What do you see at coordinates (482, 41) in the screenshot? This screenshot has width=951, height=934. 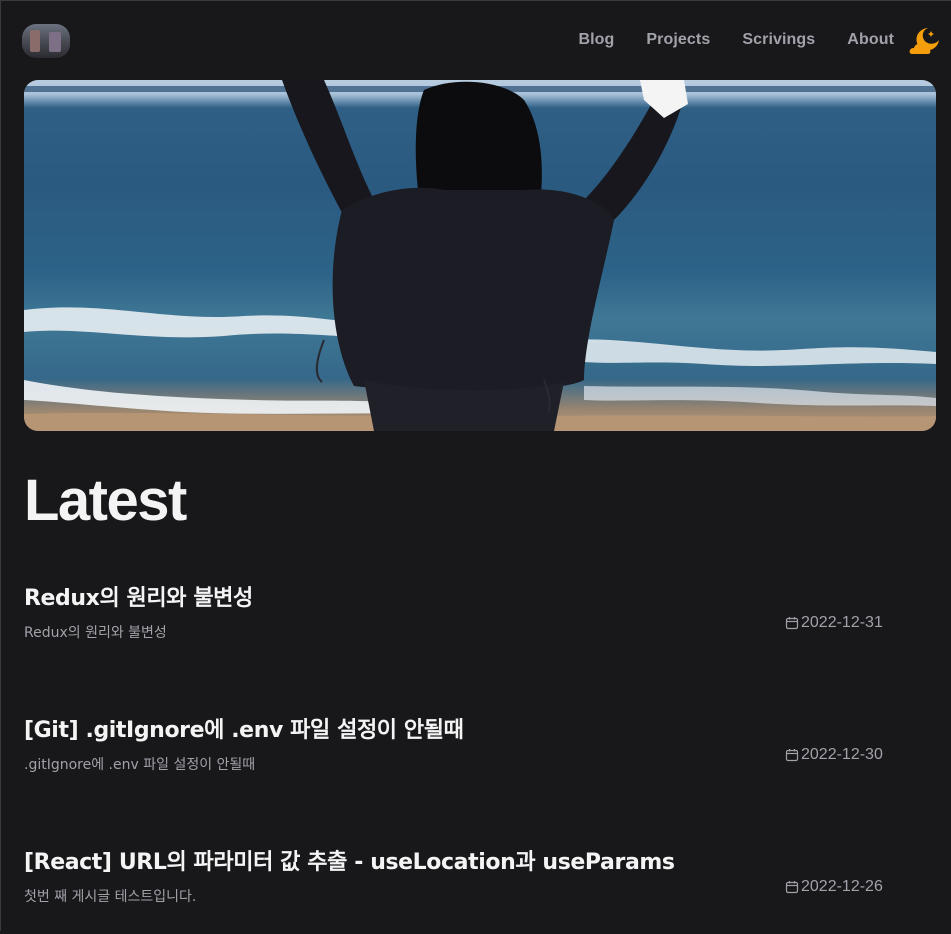 I see `site-header: Blog Projects Scrivings About` at bounding box center [482, 41].